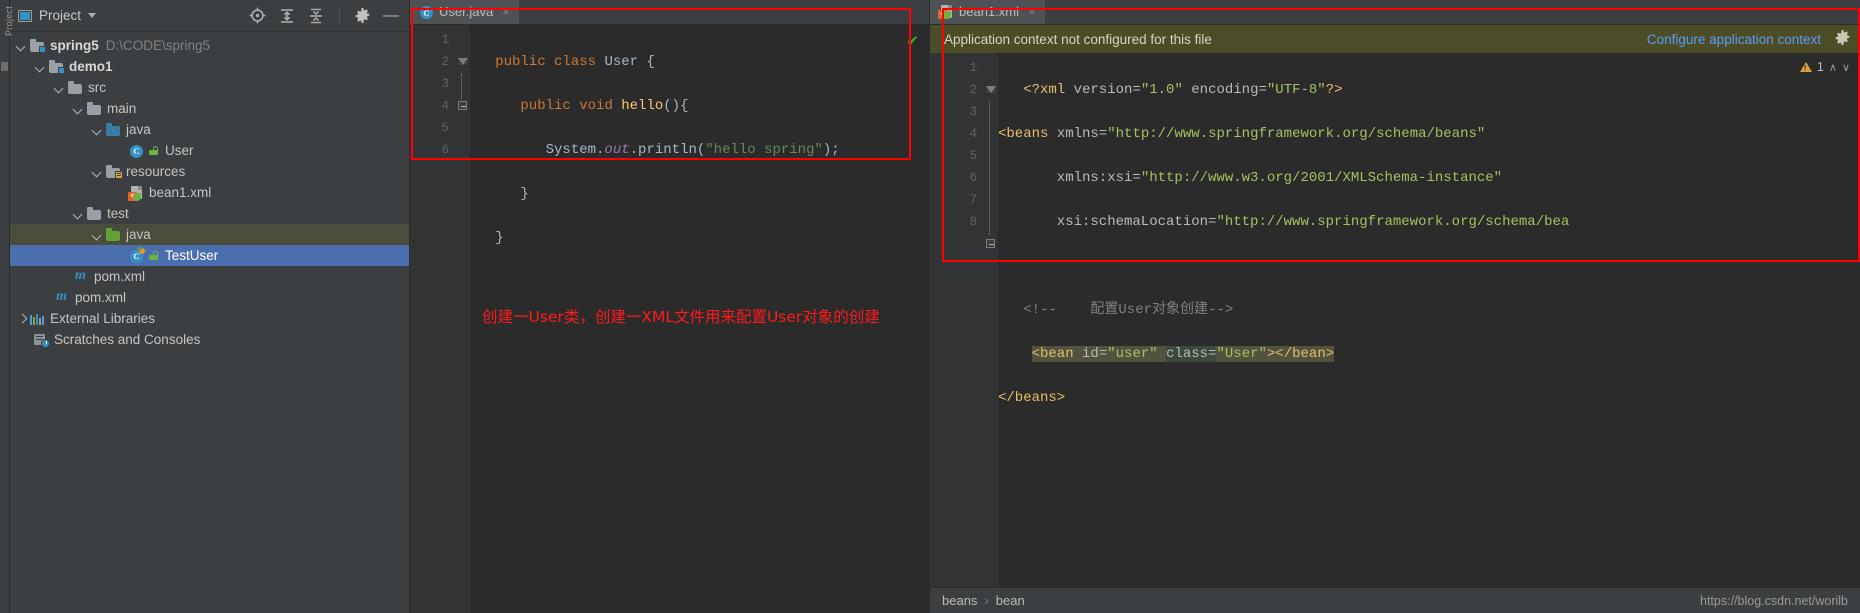  I want to click on tree-label: demo1, so click(91, 66).